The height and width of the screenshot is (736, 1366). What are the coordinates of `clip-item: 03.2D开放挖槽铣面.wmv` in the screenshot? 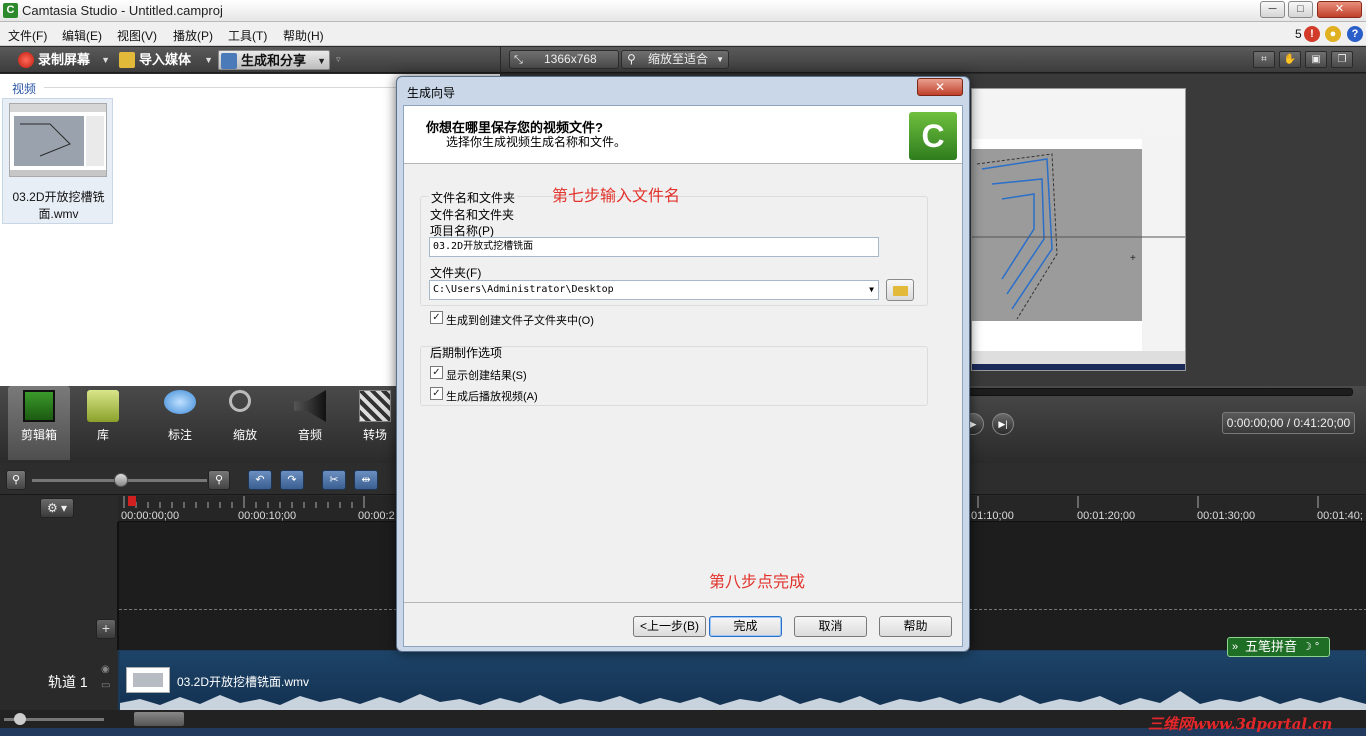 It's located at (57, 161).